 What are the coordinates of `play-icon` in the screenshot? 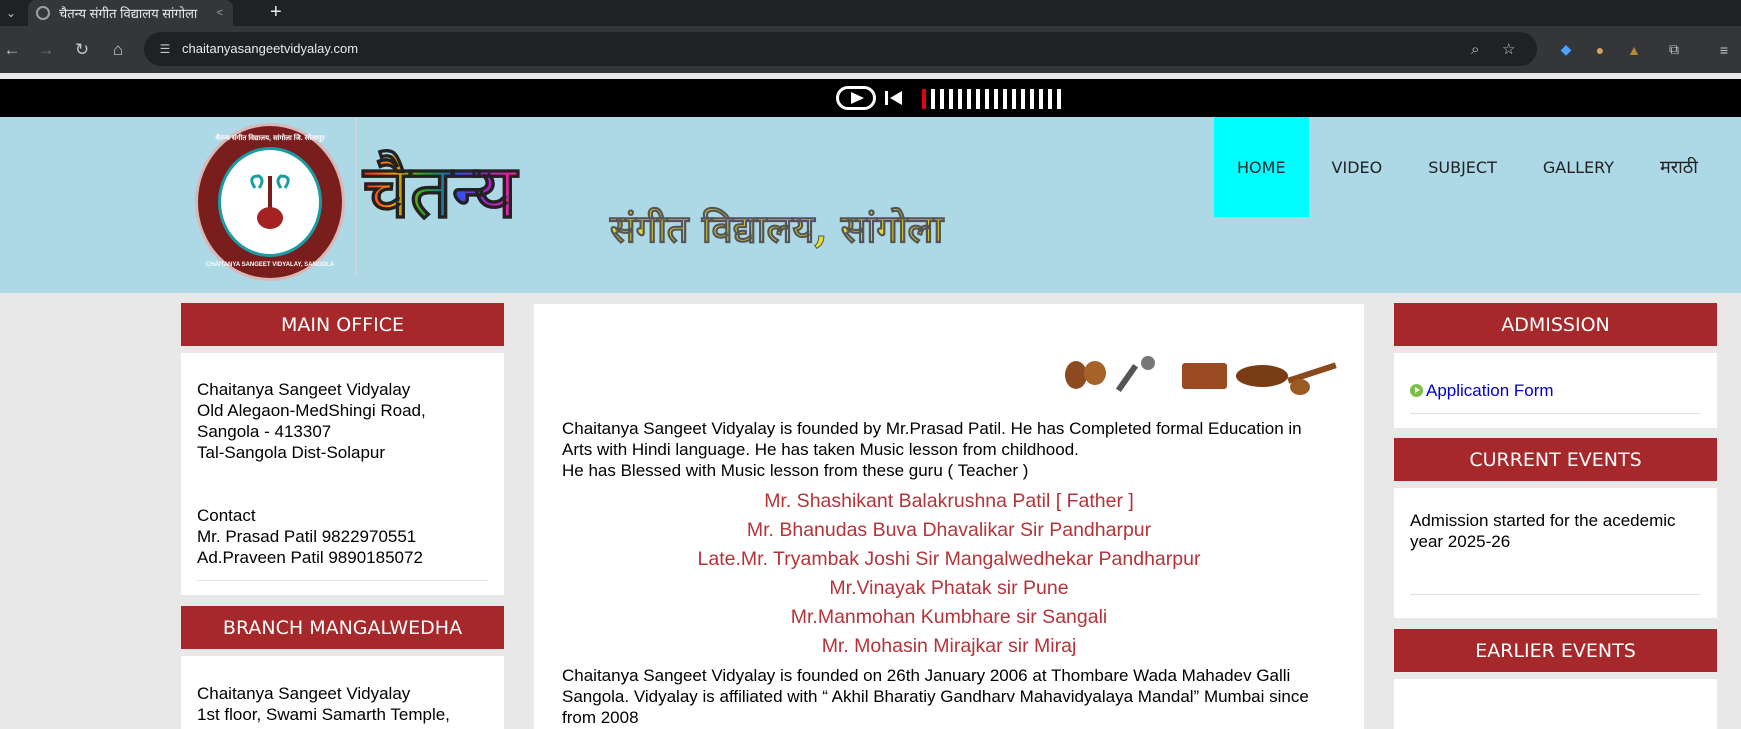 It's located at (856, 98).